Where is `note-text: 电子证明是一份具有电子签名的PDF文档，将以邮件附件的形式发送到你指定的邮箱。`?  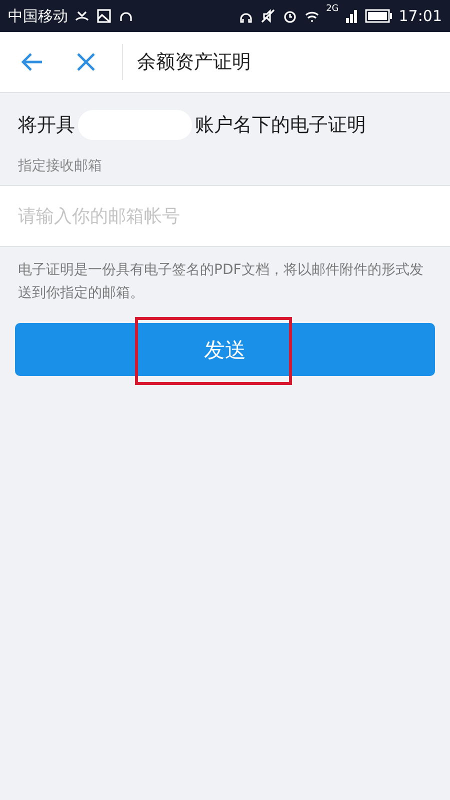 note-text: 电子证明是一份具有电子签名的PDF文档，将以邮件附件的形式发送到你指定的邮箱。 is located at coordinates (220, 282).